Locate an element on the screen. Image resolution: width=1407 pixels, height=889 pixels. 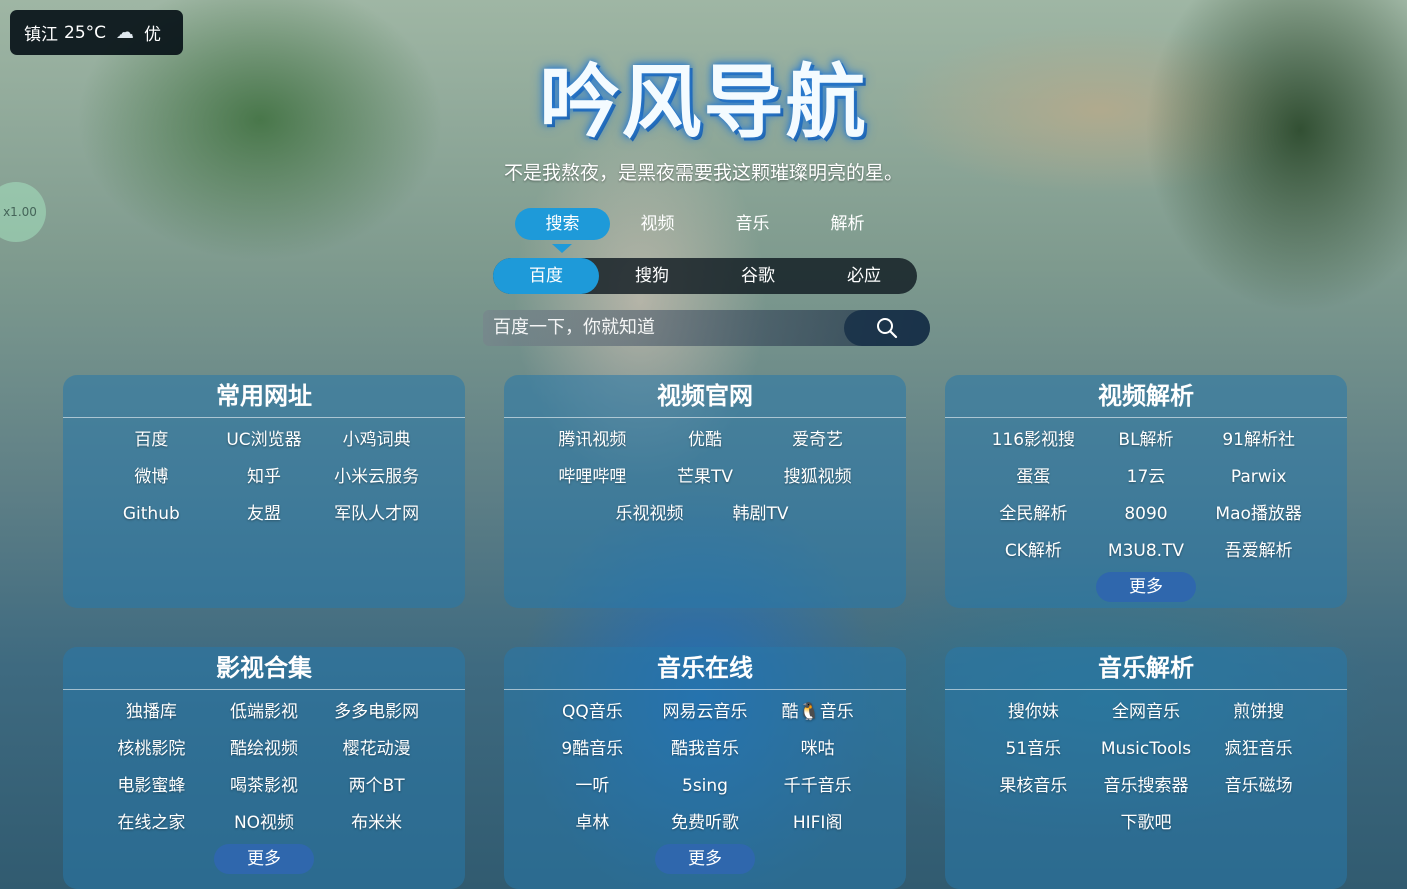
site-link: CK解析 is located at coordinates (1033, 551).